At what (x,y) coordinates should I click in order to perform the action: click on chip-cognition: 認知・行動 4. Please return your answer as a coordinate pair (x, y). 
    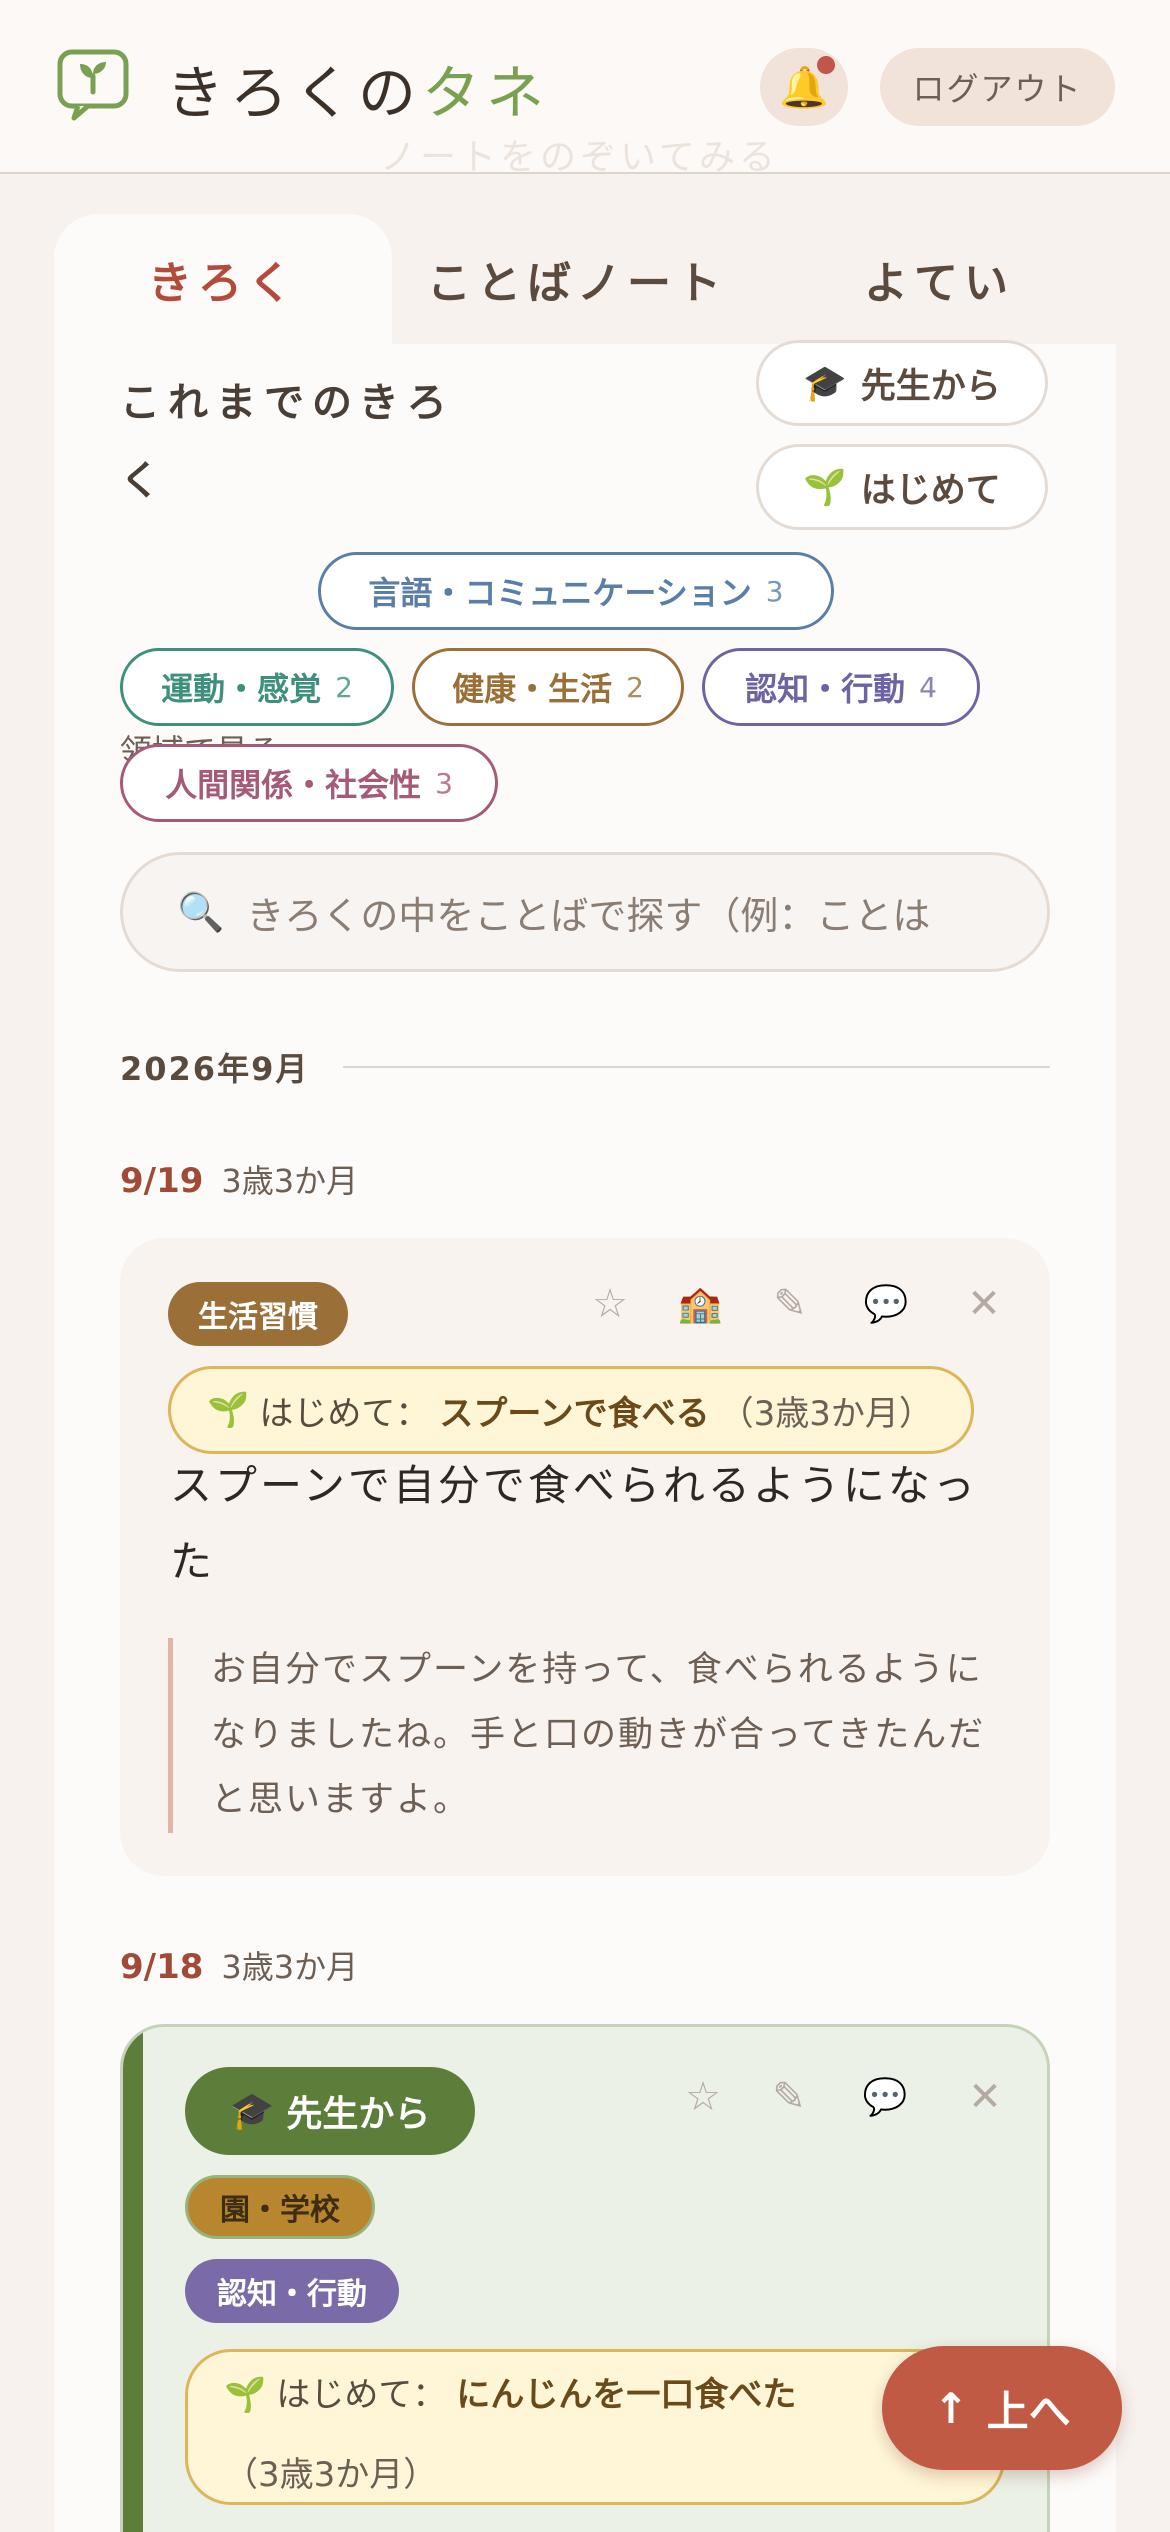
    Looking at the image, I should click on (841, 687).